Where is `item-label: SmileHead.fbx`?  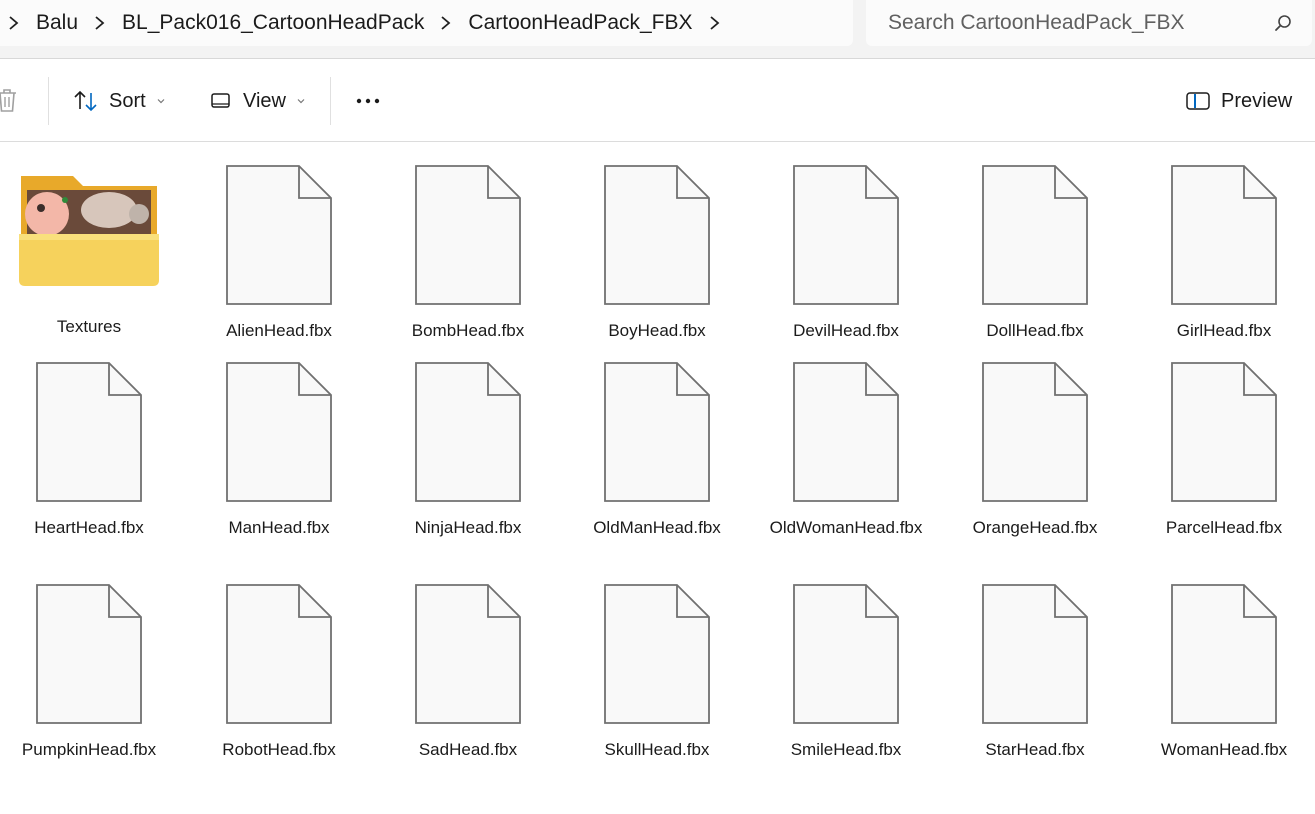 item-label: SmileHead.fbx is located at coordinates (846, 749).